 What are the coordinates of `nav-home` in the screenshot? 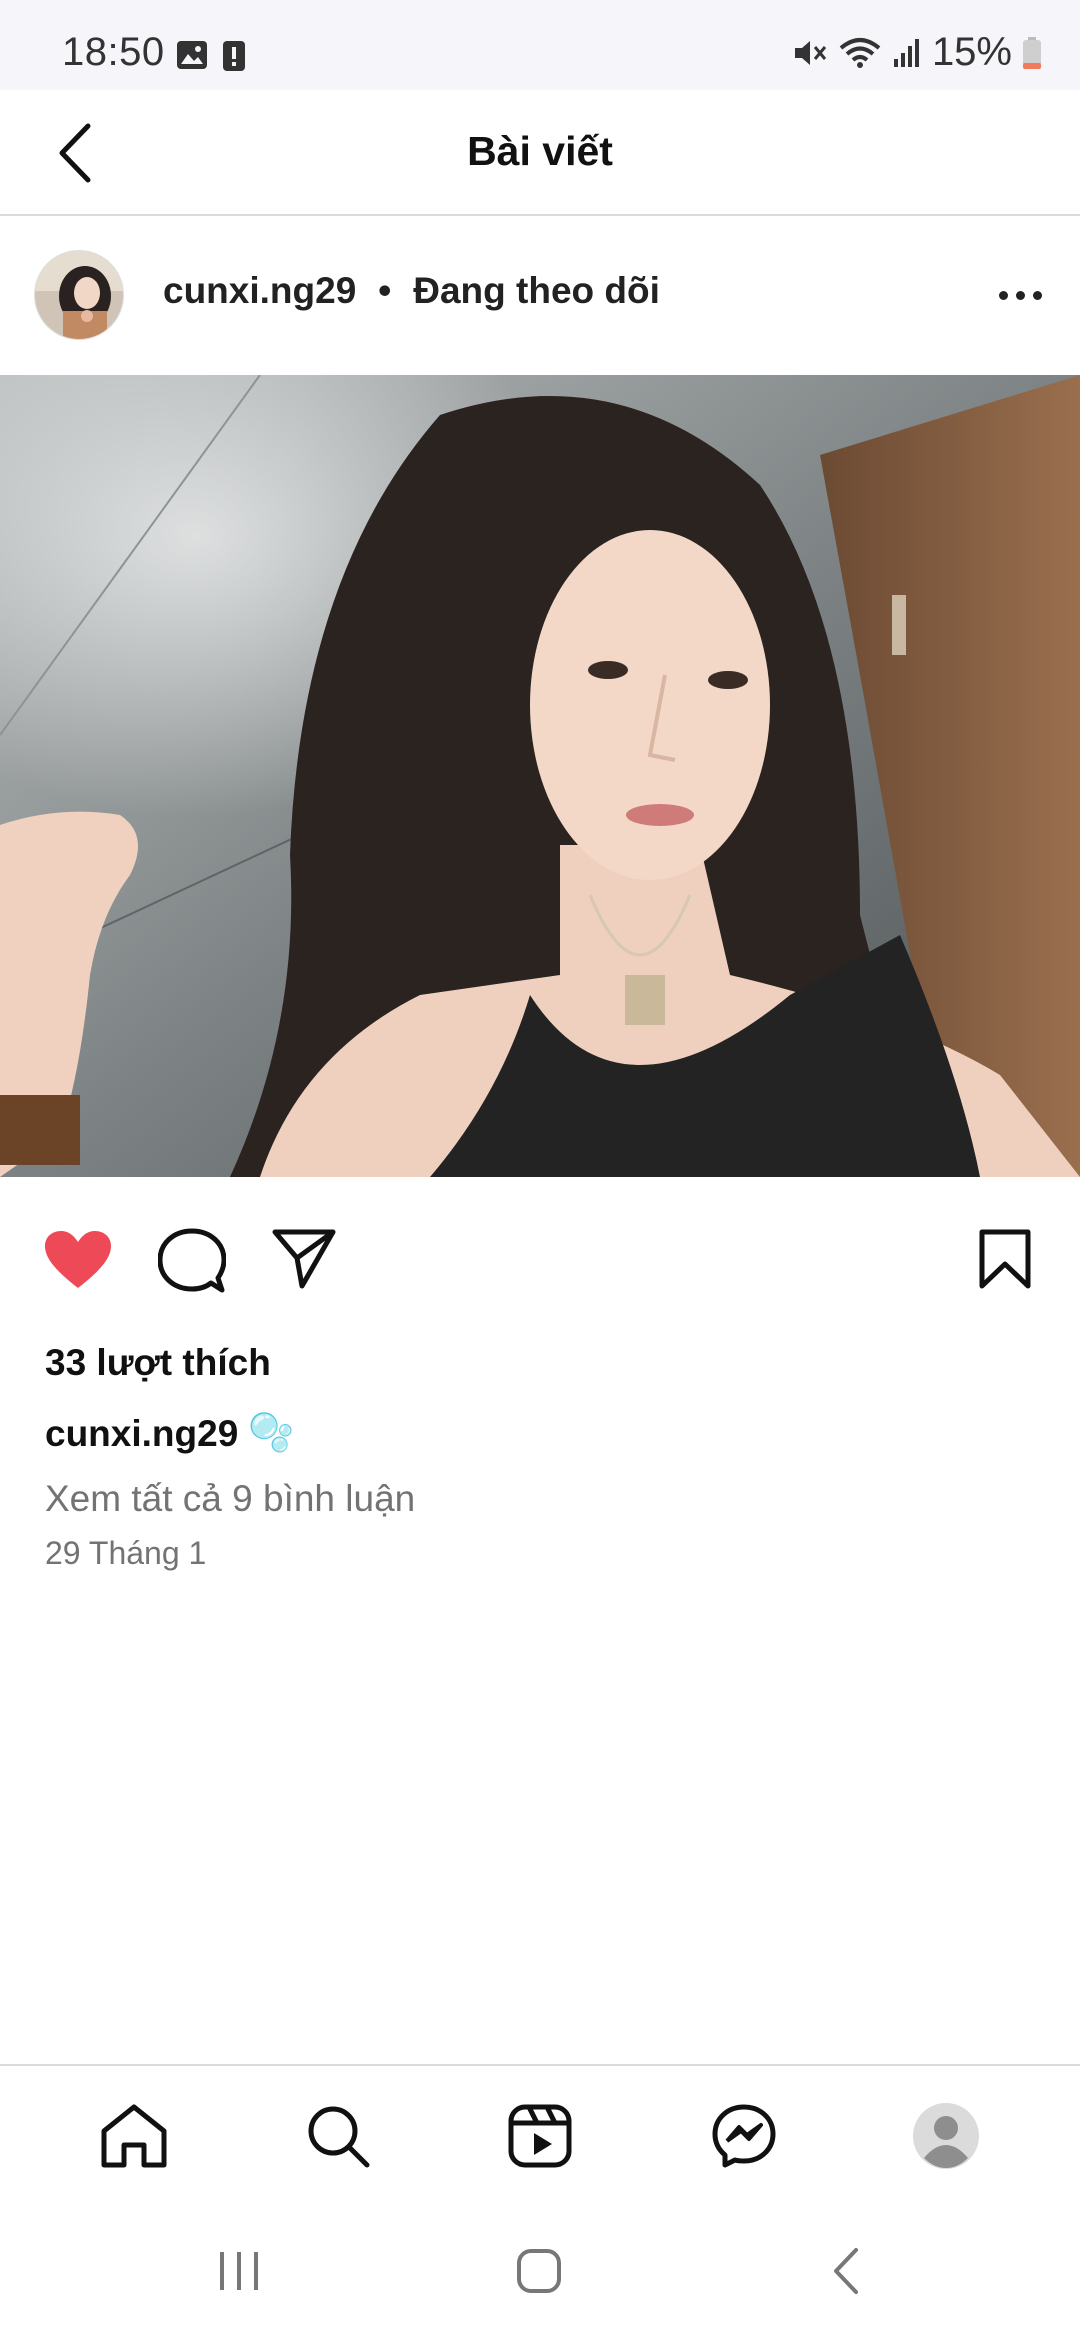 It's located at (134, 2136).